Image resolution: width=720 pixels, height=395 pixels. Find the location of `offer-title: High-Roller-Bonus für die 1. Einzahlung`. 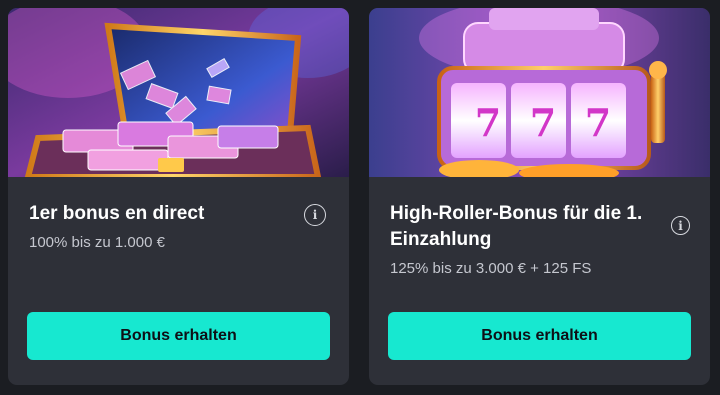

offer-title: High-Roller-Bonus für die 1. Einzahlung is located at coordinates (516, 226).